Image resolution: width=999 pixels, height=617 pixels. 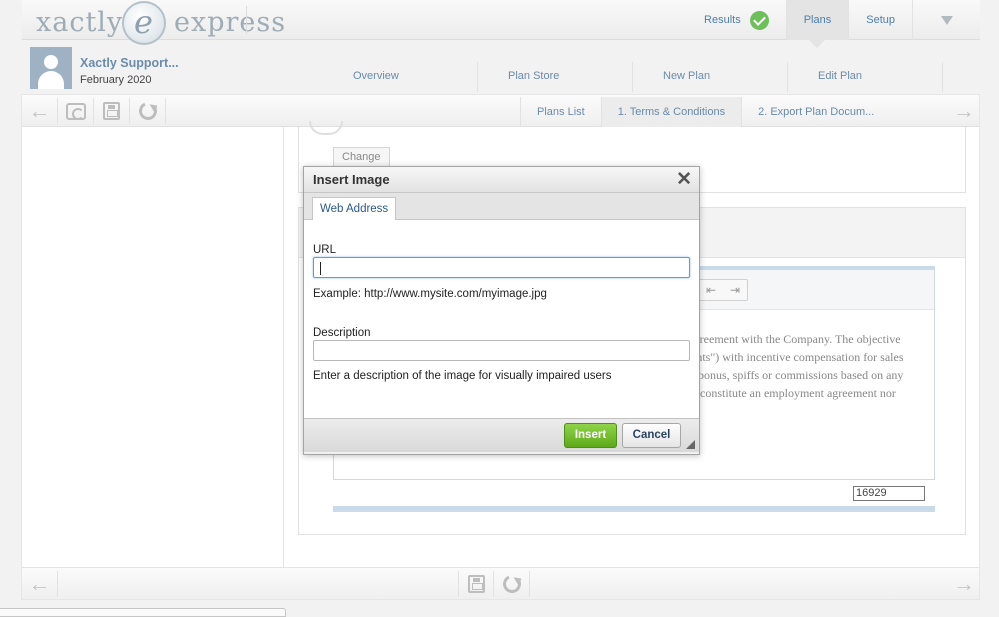 I want to click on url-input, so click(x=501, y=267).